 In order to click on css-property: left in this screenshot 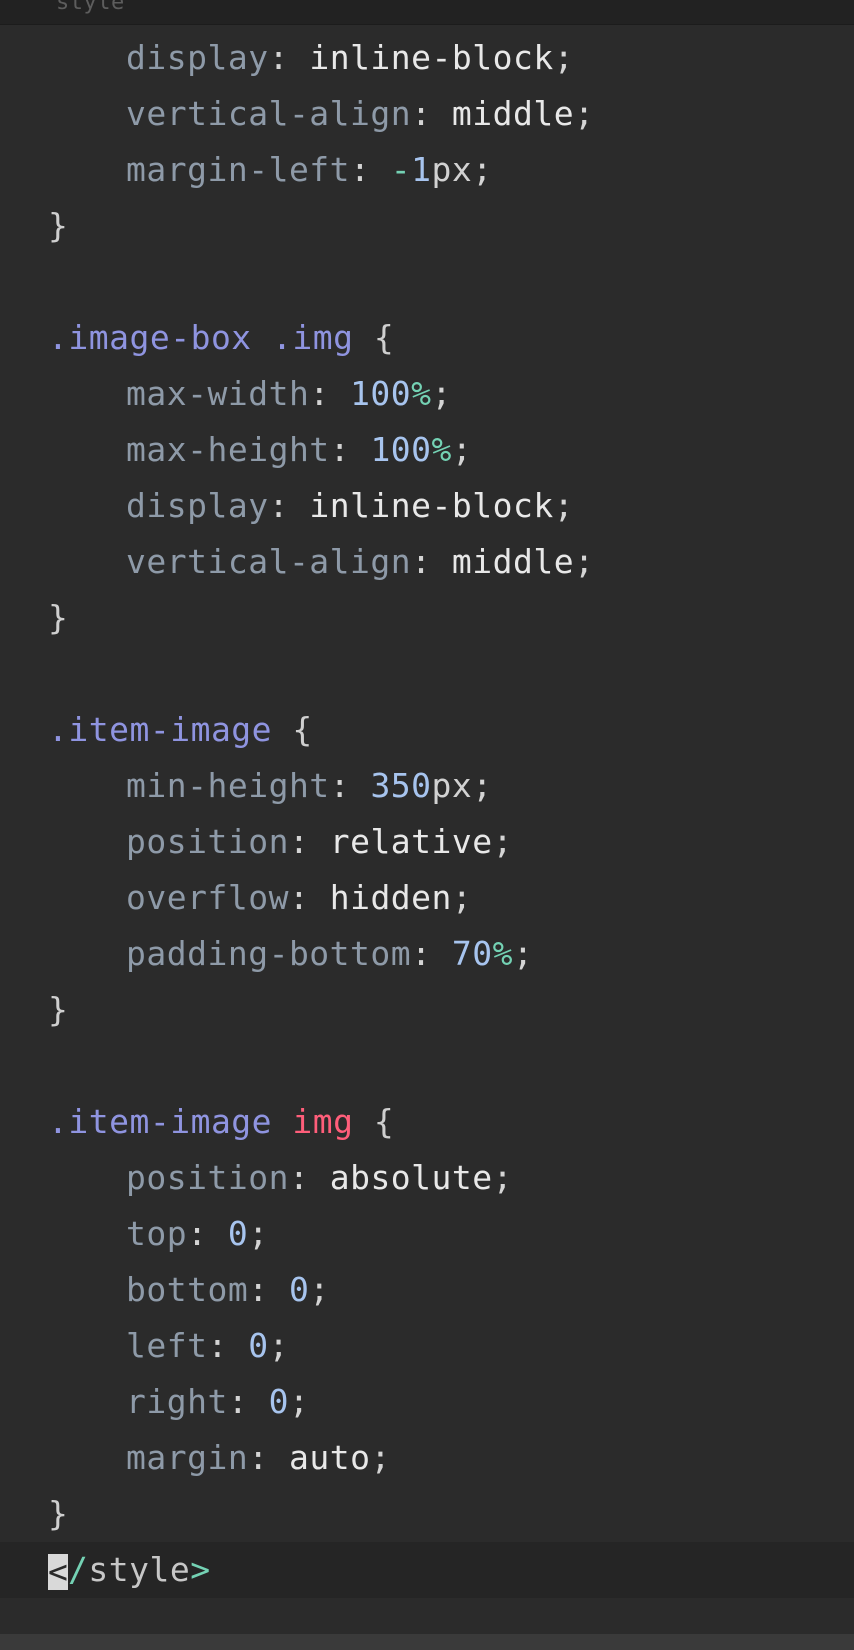, I will do `click(167, 1345)`.